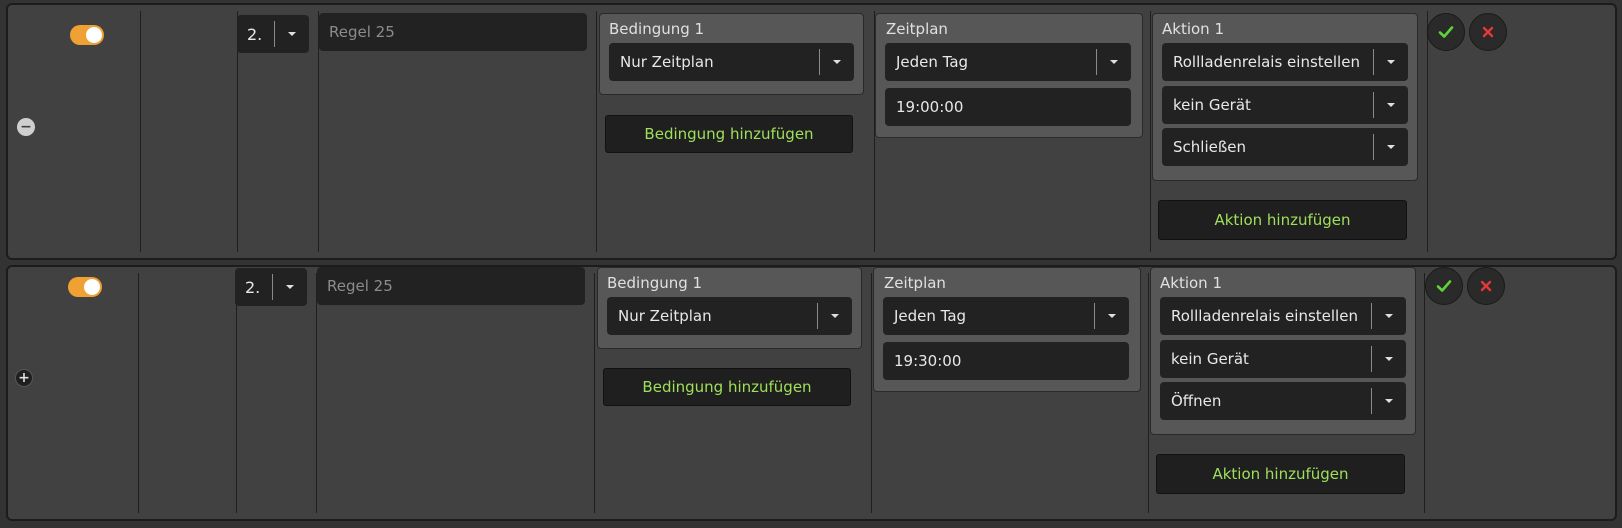  I want to click on schedule-time-input: 19:00:00, so click(1008, 107).